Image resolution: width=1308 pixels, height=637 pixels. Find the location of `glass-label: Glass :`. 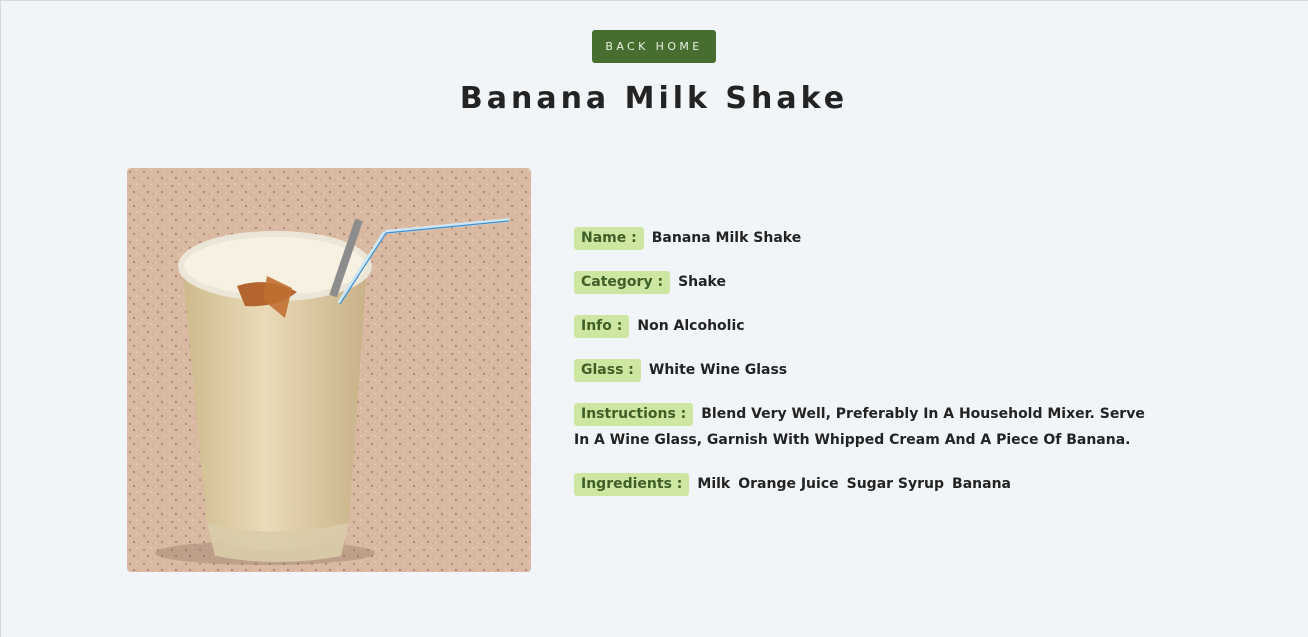

glass-label: Glass : is located at coordinates (607, 370).